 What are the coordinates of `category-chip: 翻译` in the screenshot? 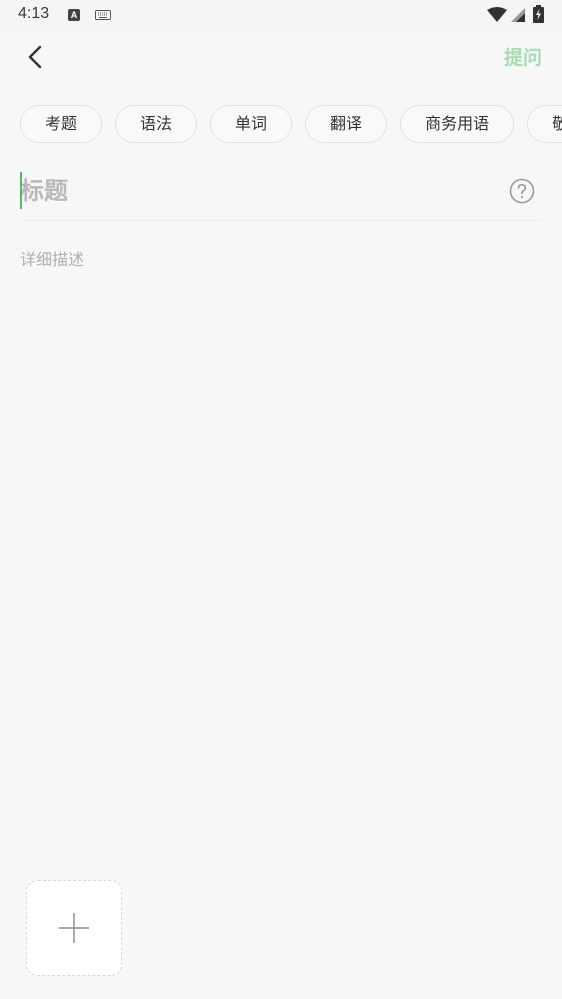 It's located at (346, 124).